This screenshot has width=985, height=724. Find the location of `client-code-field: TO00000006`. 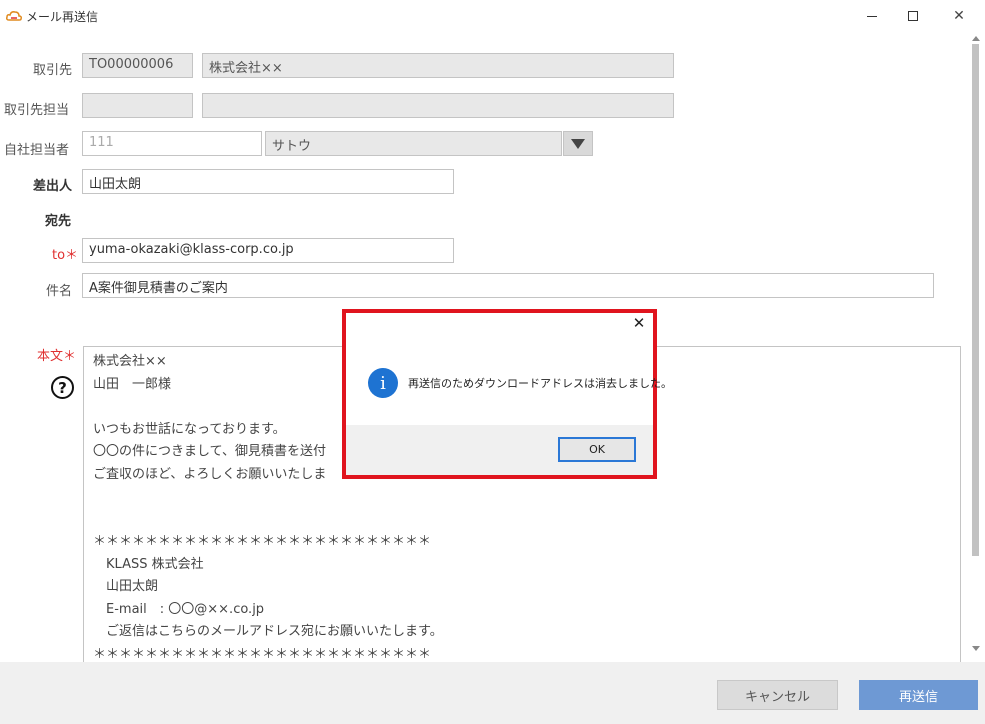

client-code-field: TO00000006 is located at coordinates (137, 65).